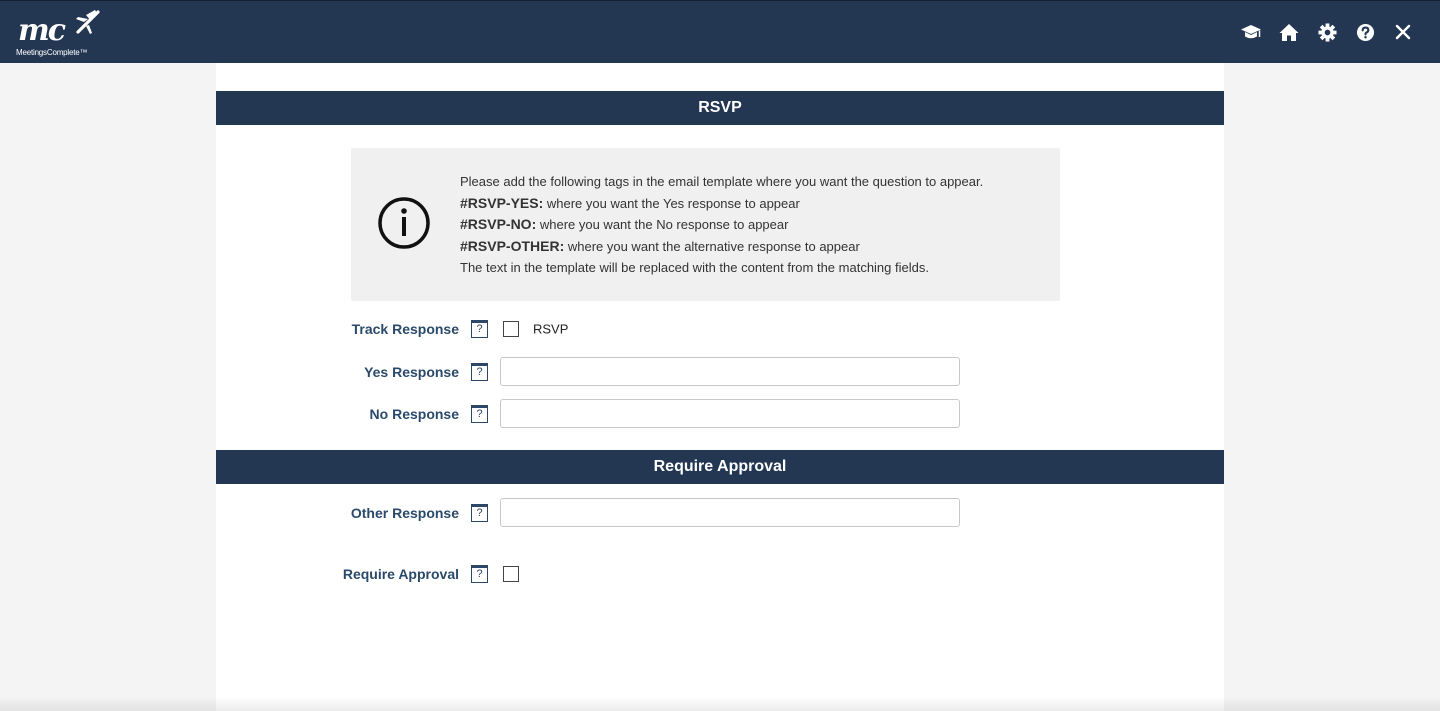  I want to click on yes-response-help-icon: ?, so click(479, 372).